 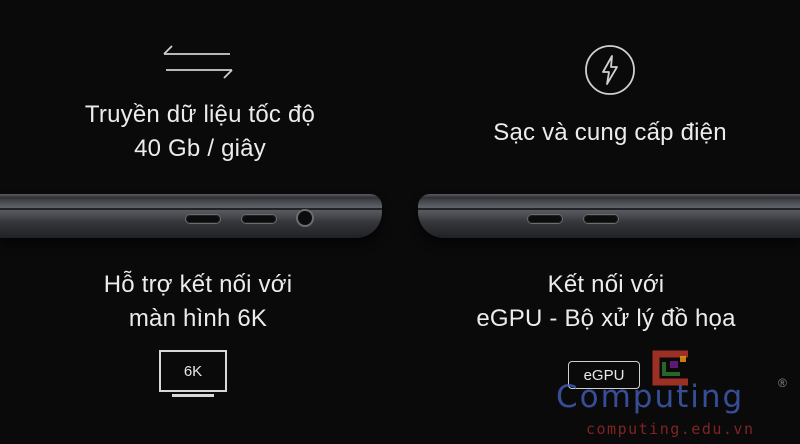 I want to click on watermark-brand: Computing, so click(x=650, y=397).